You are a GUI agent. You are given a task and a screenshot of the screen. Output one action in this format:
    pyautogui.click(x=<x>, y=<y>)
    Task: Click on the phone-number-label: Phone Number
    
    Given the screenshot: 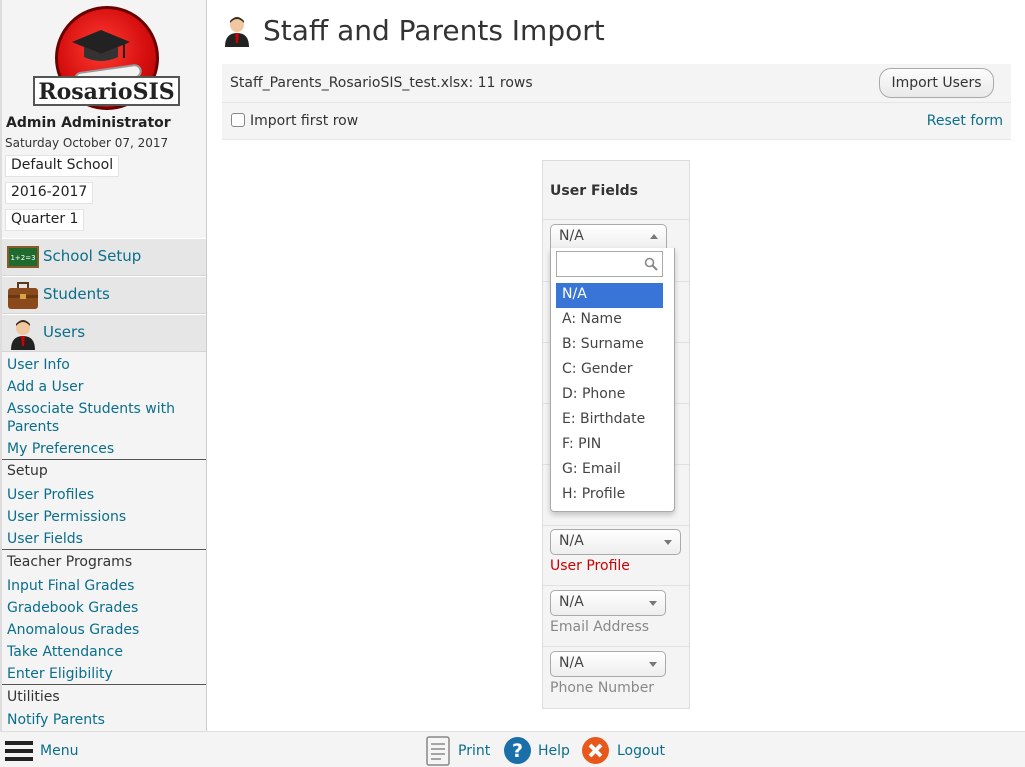 What is the action you would take?
    pyautogui.click(x=602, y=688)
    